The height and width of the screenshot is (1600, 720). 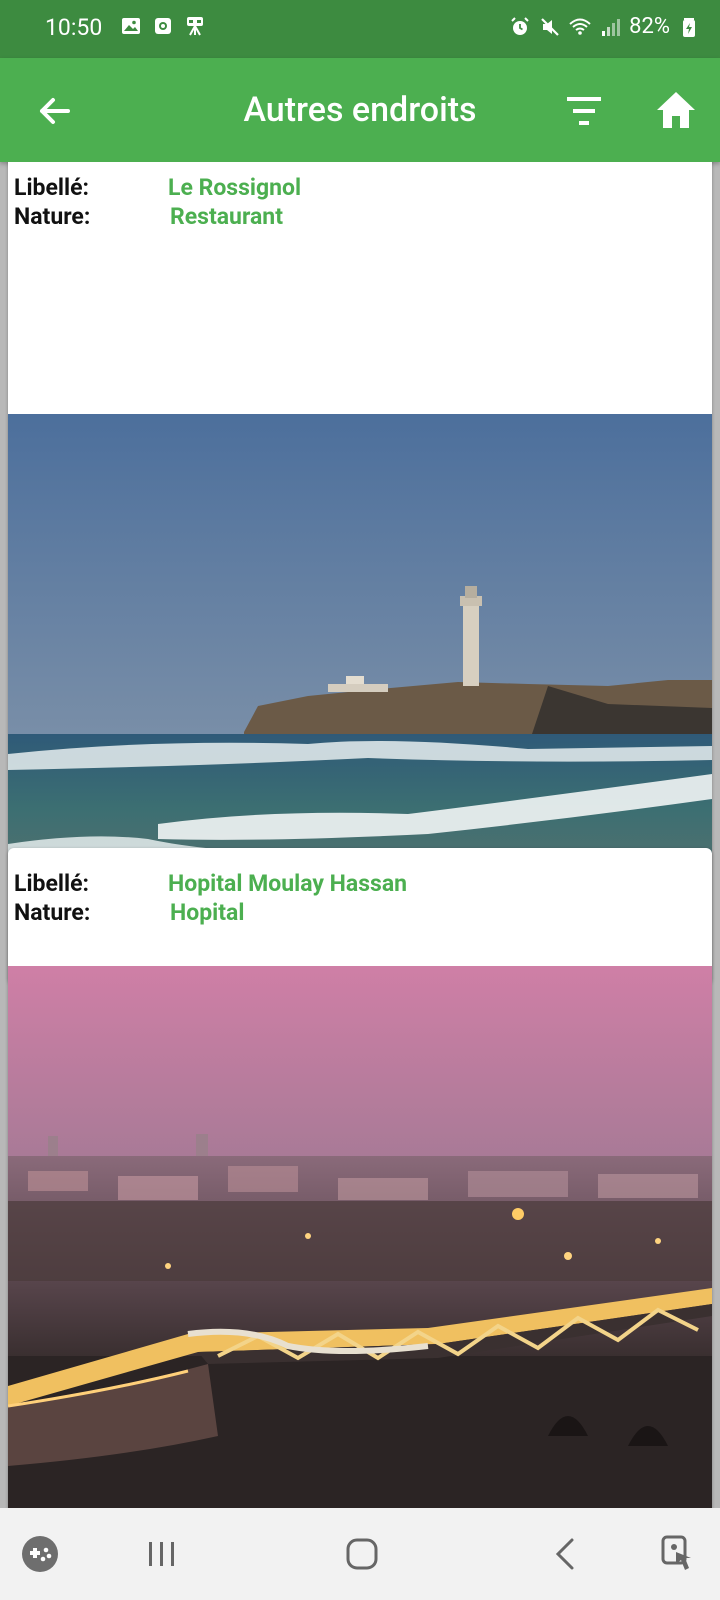 What do you see at coordinates (649, 26) in the screenshot?
I see `battery-text: 82%` at bounding box center [649, 26].